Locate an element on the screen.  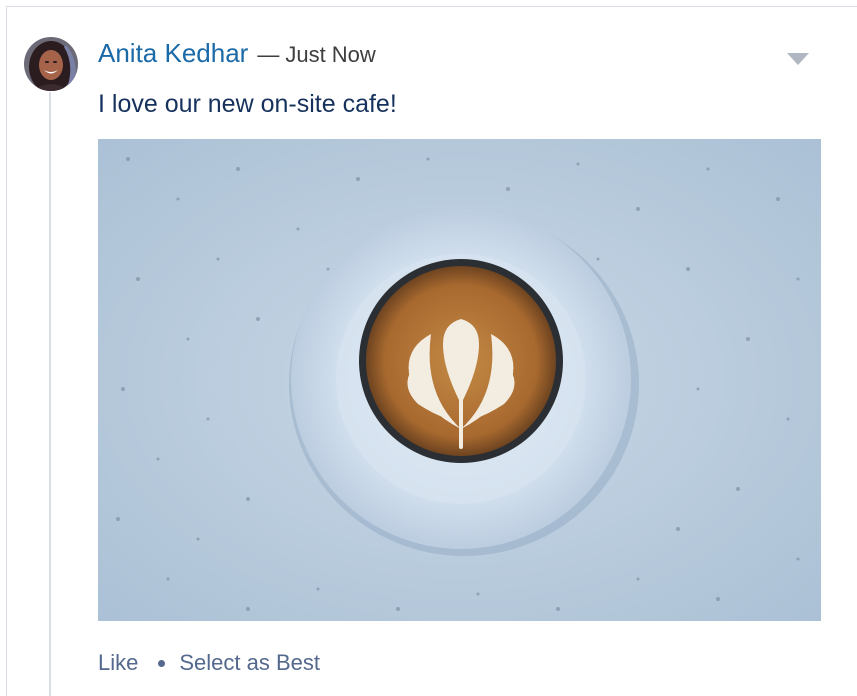
chevron-down-icon is located at coordinates (798, 59).